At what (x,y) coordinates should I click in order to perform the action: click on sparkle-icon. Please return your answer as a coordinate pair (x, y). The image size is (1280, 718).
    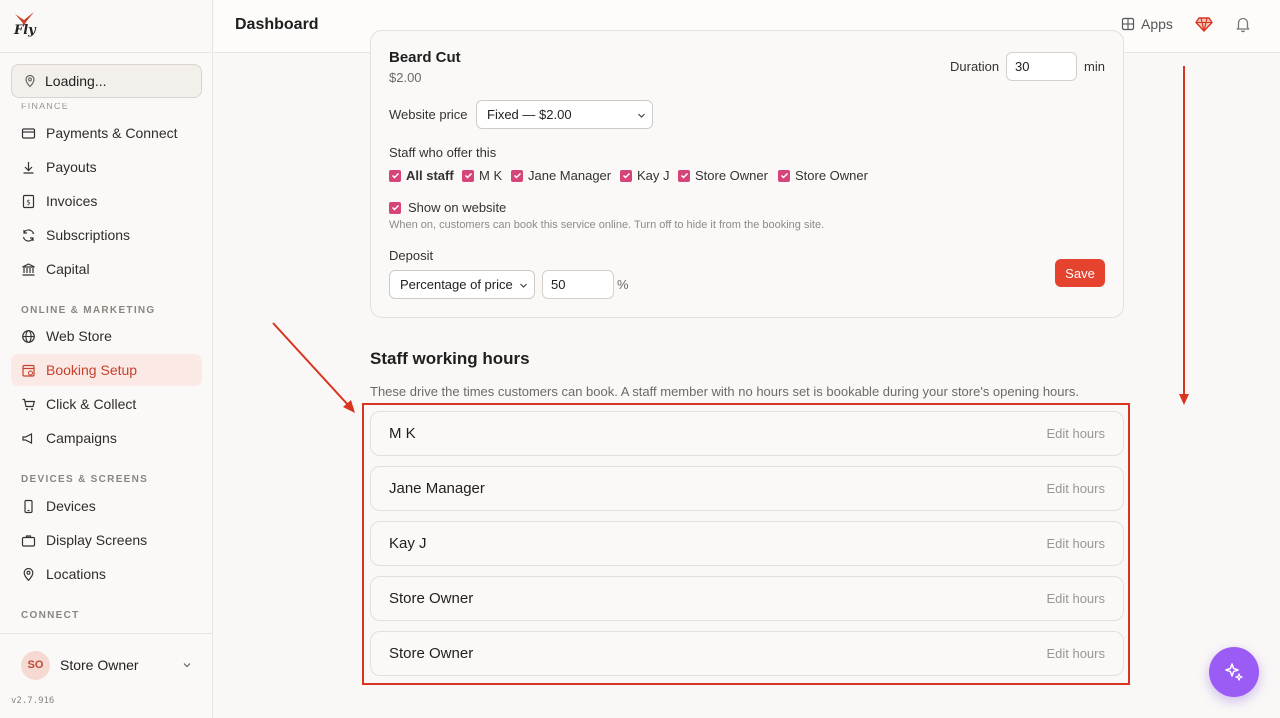
    Looking at the image, I should click on (1234, 672).